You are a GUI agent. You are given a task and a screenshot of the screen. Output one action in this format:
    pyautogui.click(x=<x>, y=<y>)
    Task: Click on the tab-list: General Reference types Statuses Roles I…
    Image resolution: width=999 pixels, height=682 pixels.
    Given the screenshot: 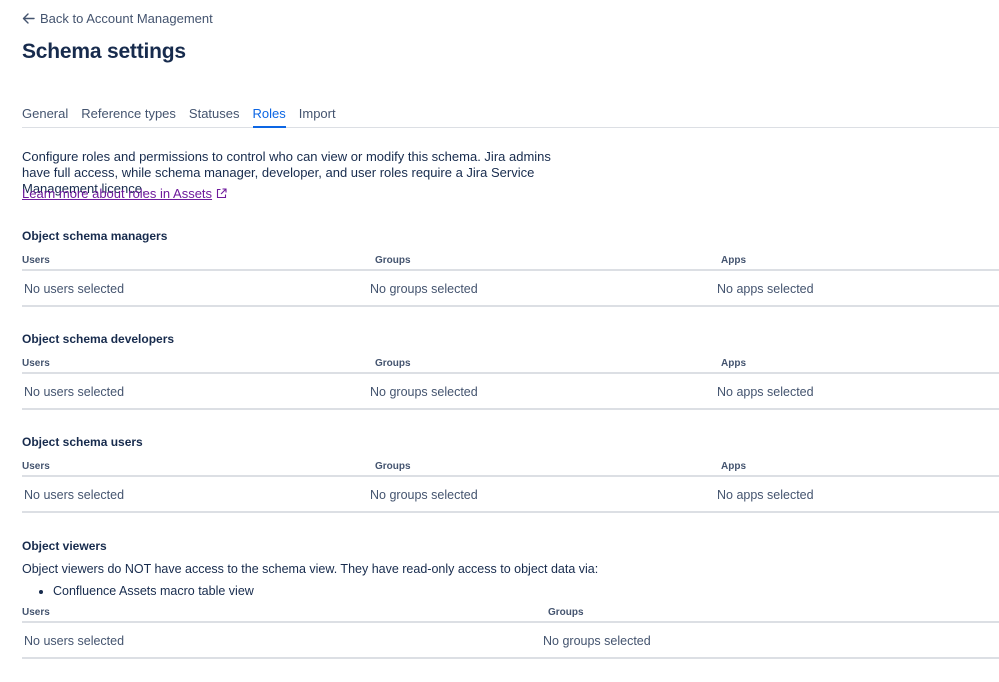 What is the action you would take?
    pyautogui.click(x=510, y=117)
    